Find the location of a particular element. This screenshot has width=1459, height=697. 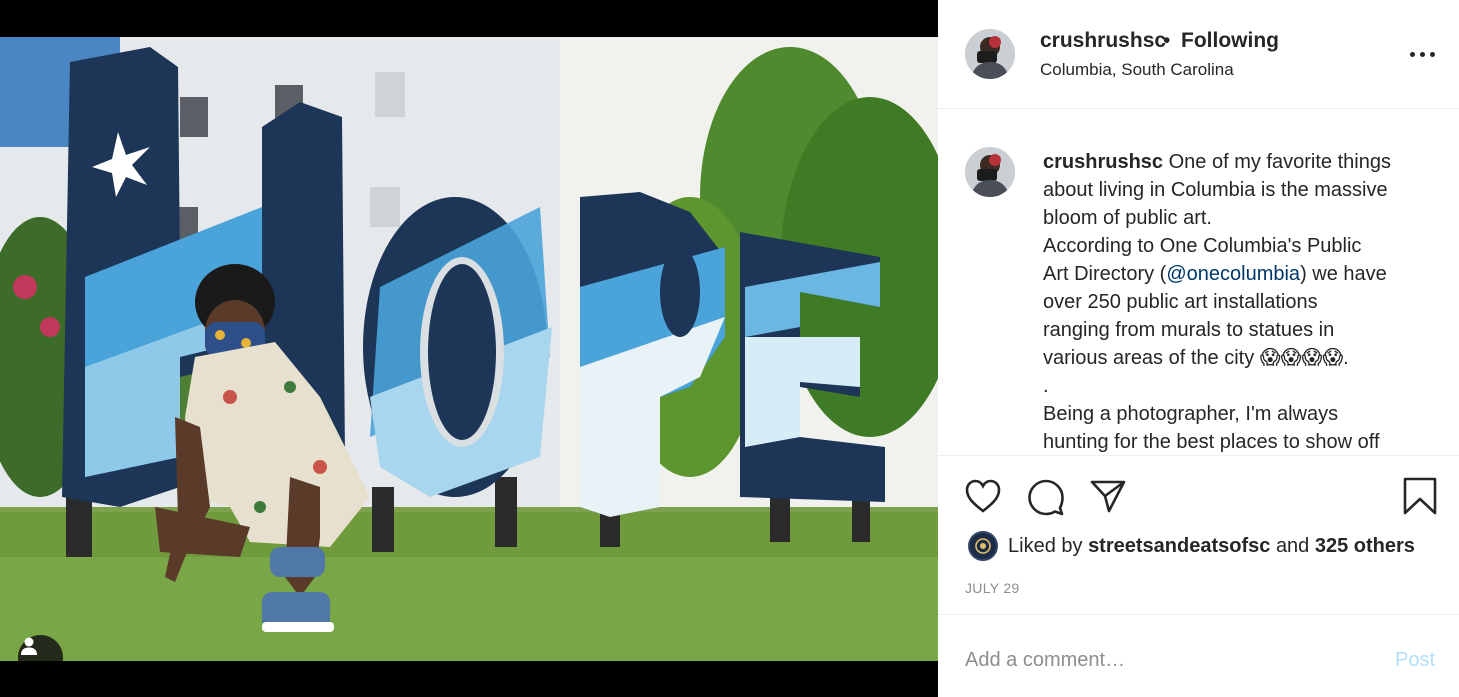

comment-button is located at coordinates (1046, 499).